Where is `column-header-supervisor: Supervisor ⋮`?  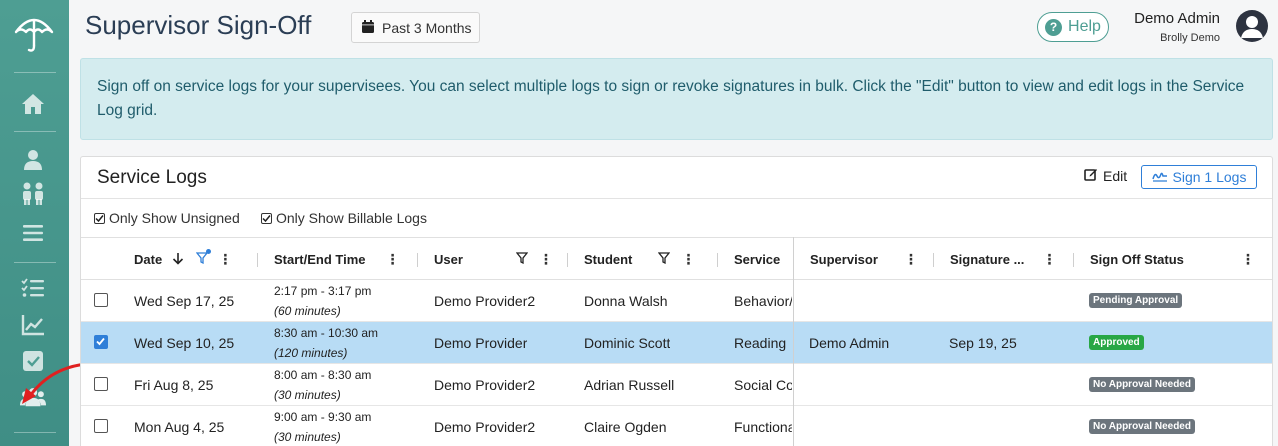 column-header-supervisor: Supervisor ⋮ is located at coordinates (864, 259).